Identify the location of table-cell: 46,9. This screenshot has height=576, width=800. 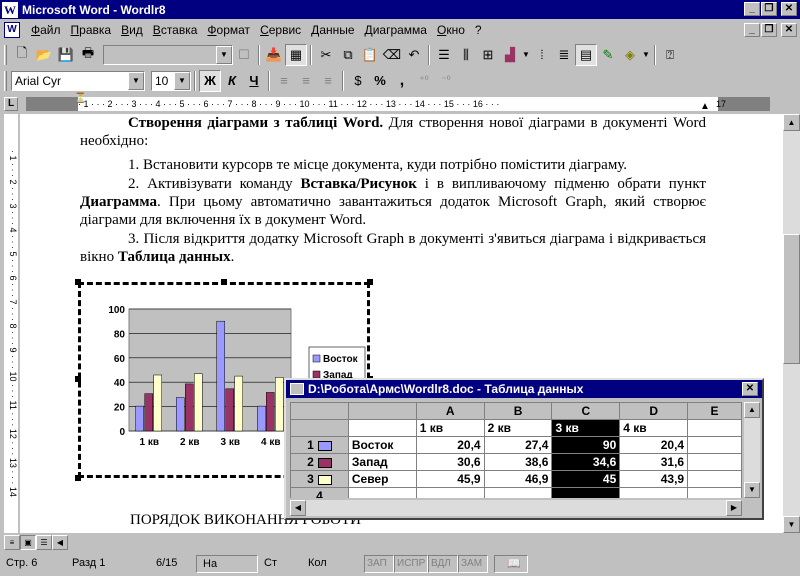
(518, 479).